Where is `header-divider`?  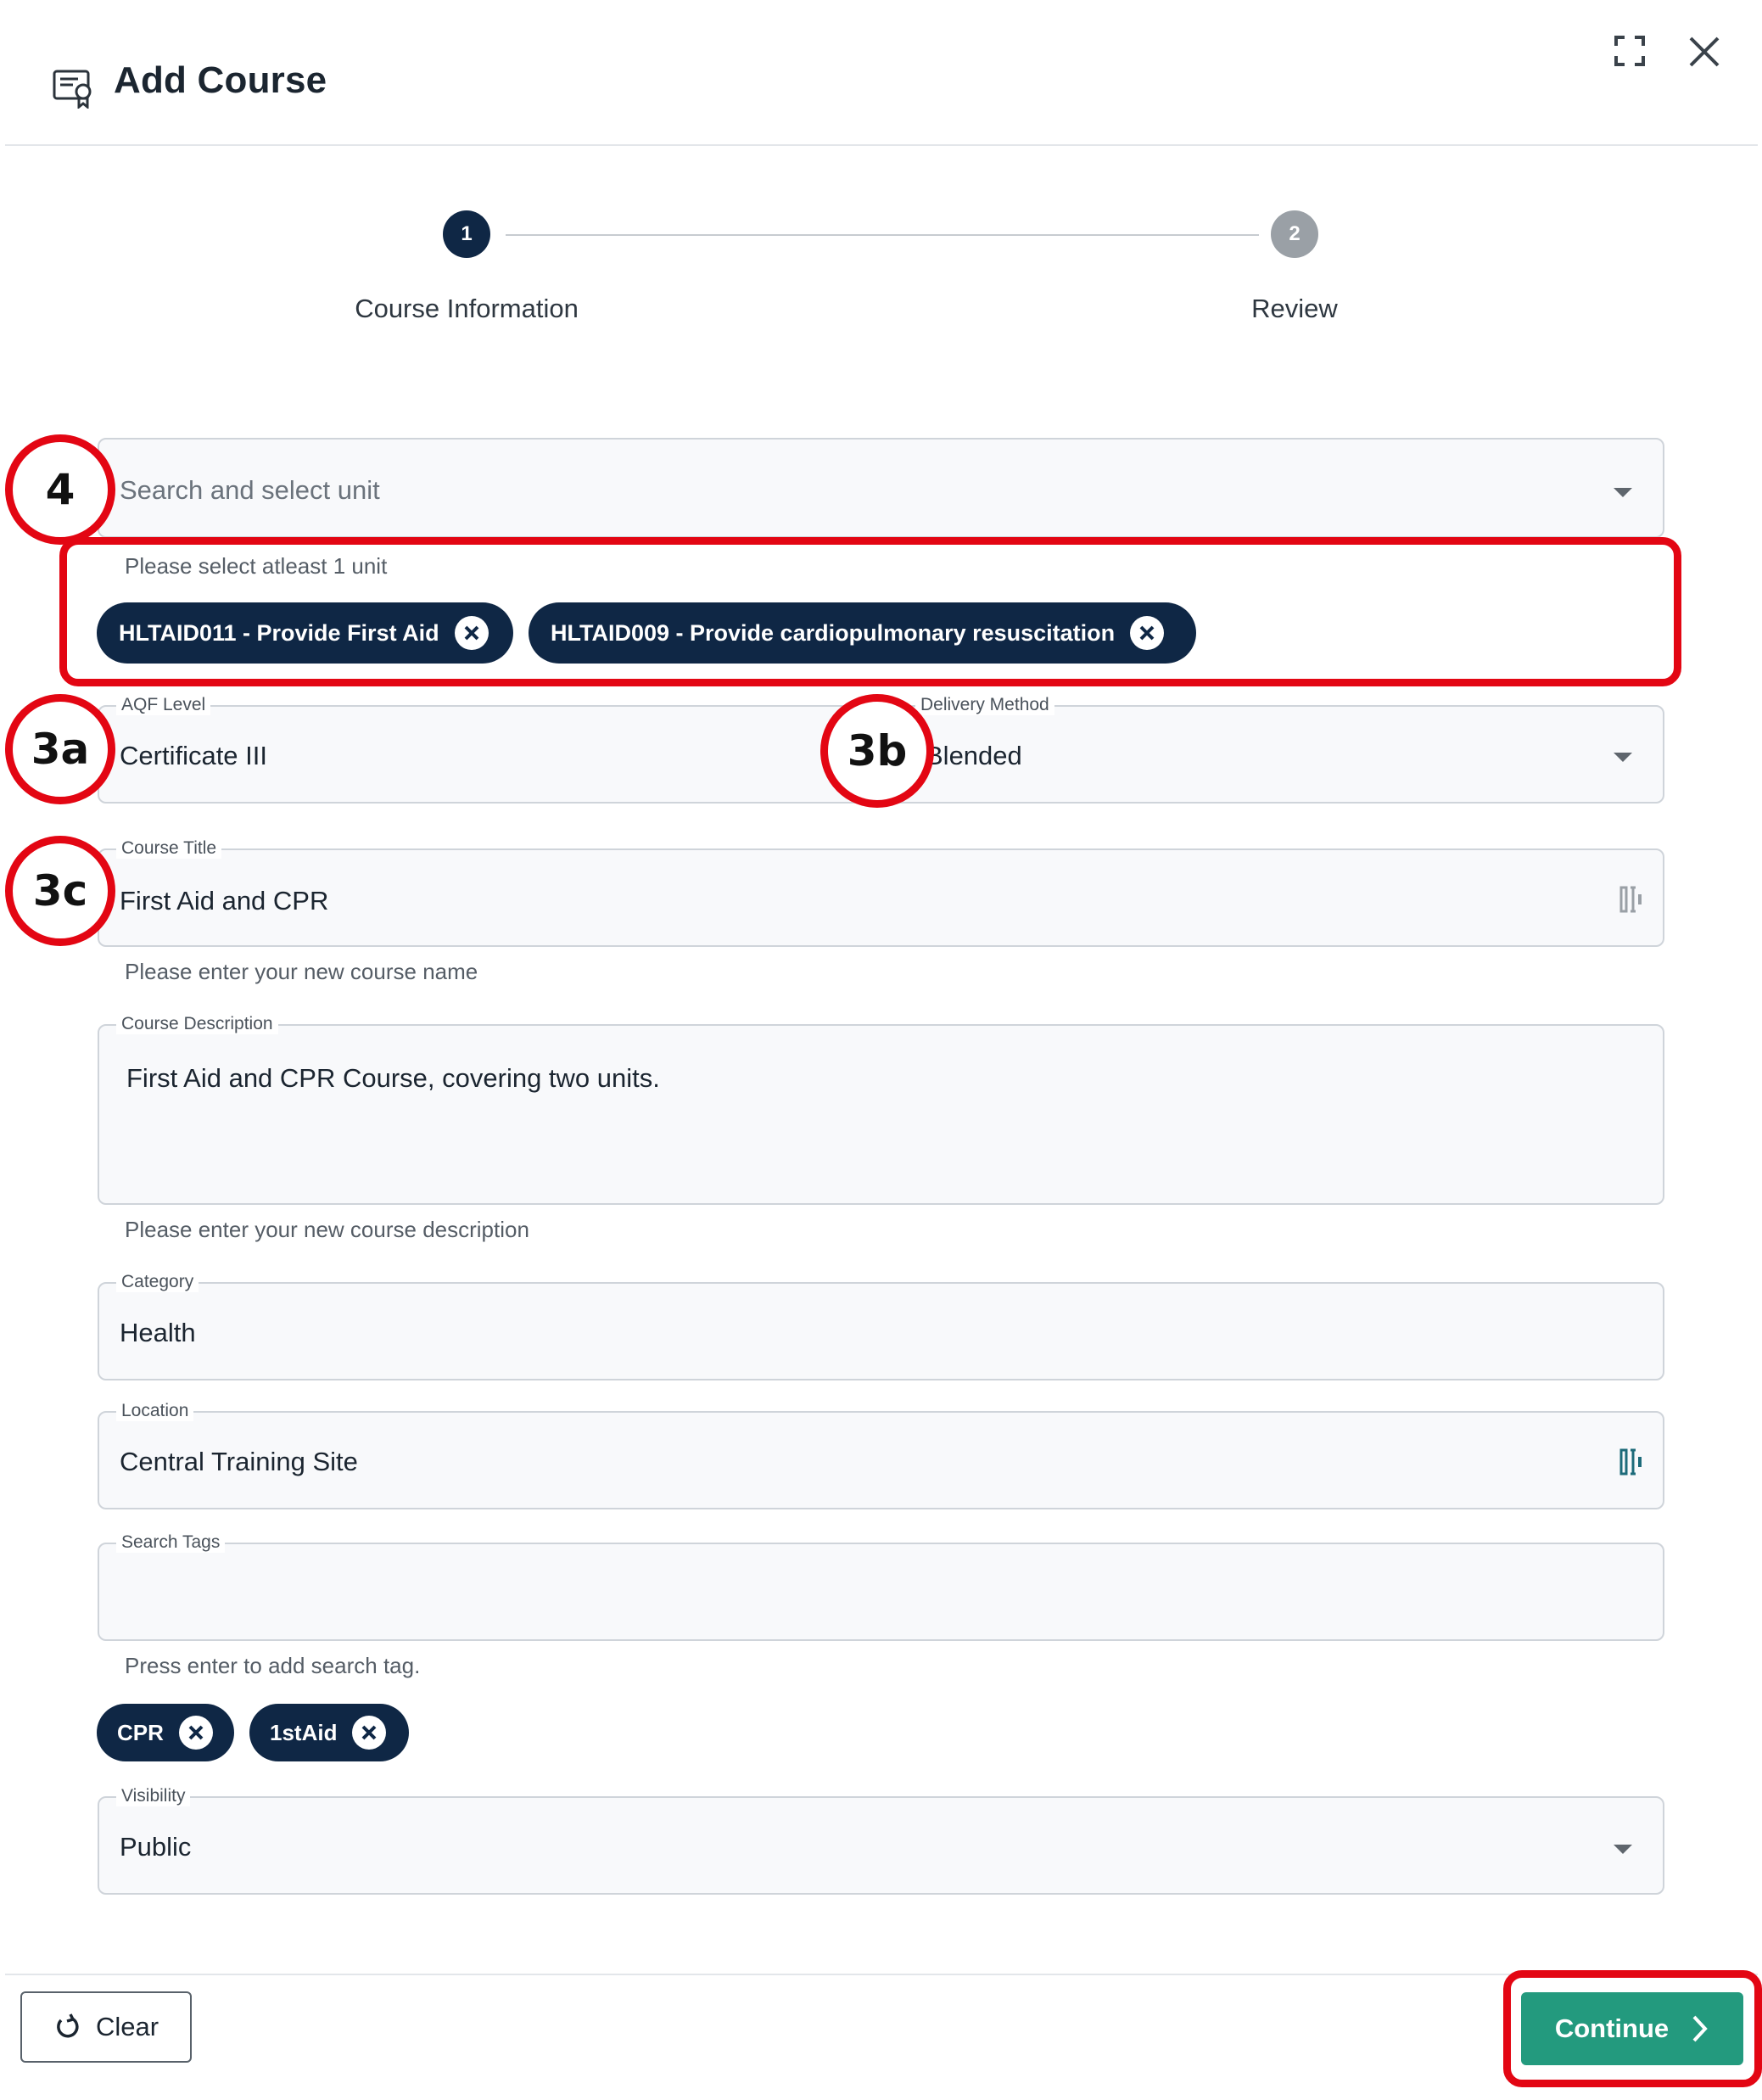 header-divider is located at coordinates (881, 145).